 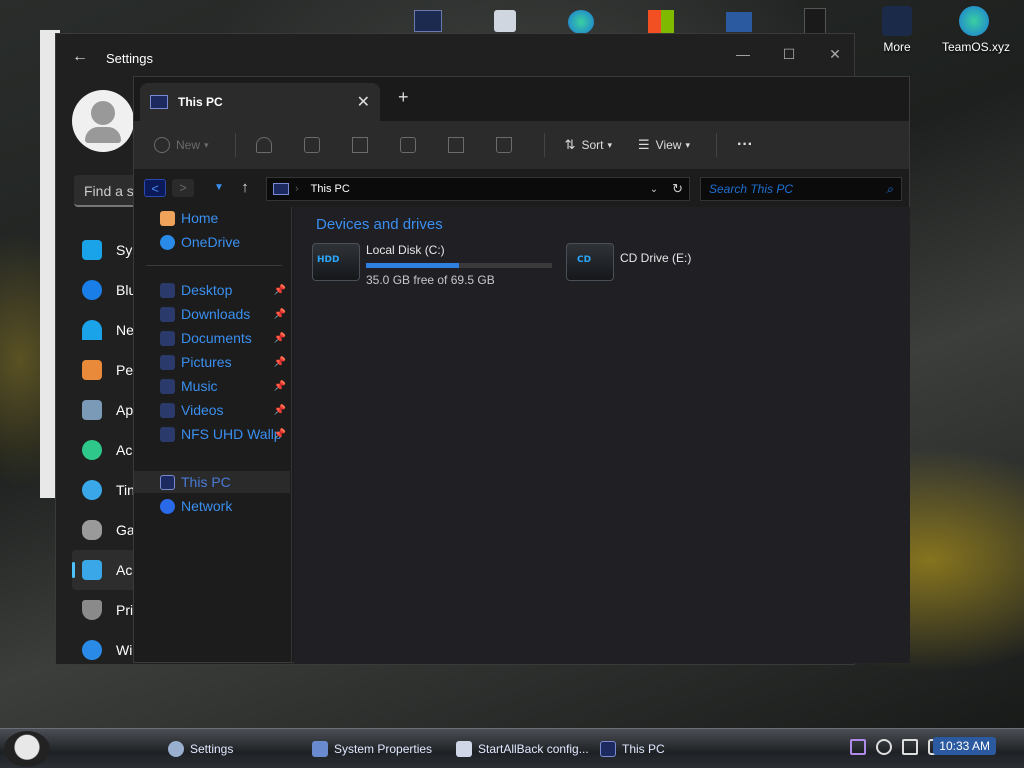 What do you see at coordinates (80, 57) in the screenshot?
I see `back-arrow-icon: ←` at bounding box center [80, 57].